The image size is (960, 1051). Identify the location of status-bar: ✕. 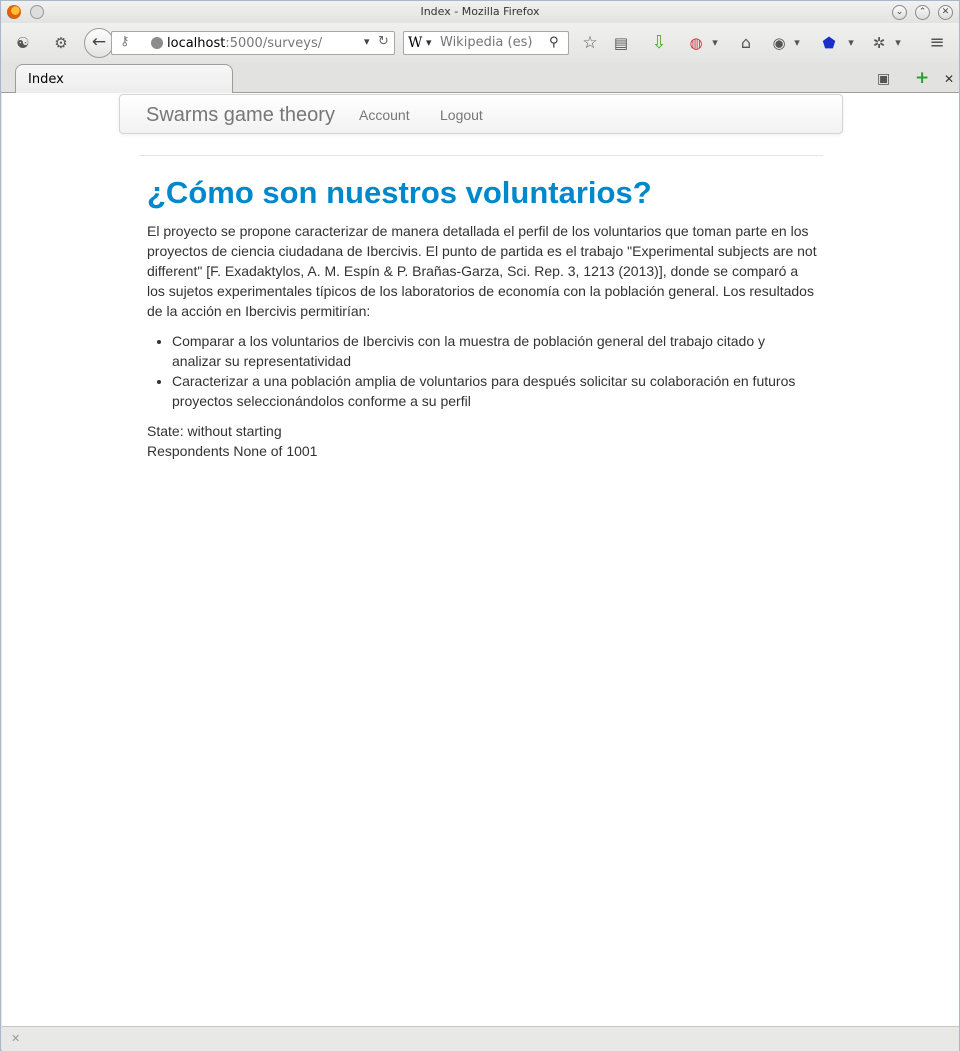
(480, 1038).